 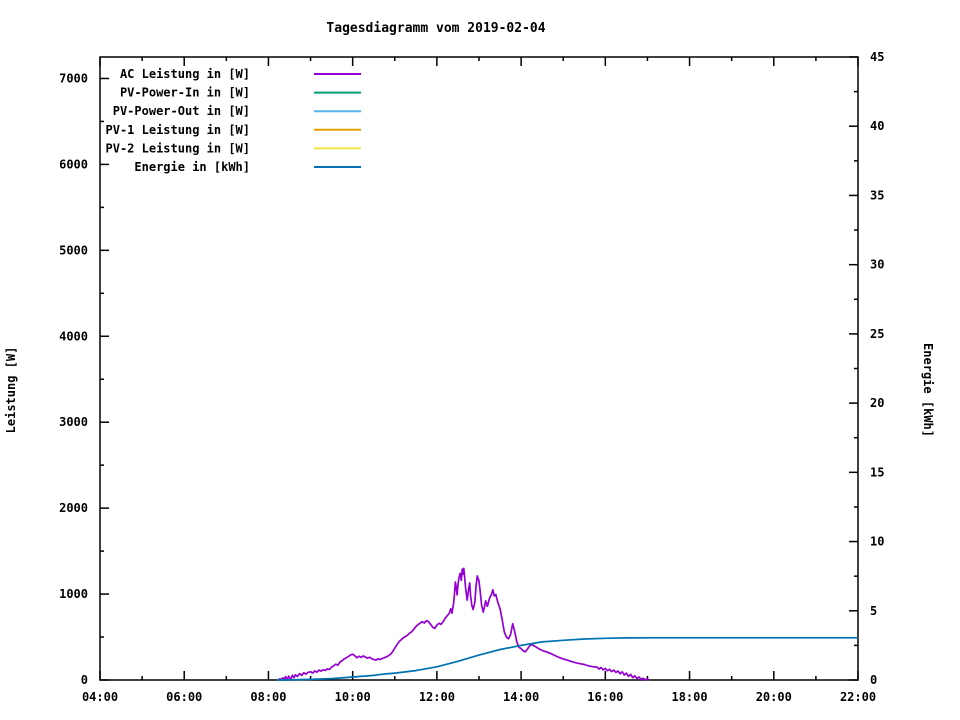 What do you see at coordinates (877, 403) in the screenshot?
I see `y-right-tick-label: 20` at bounding box center [877, 403].